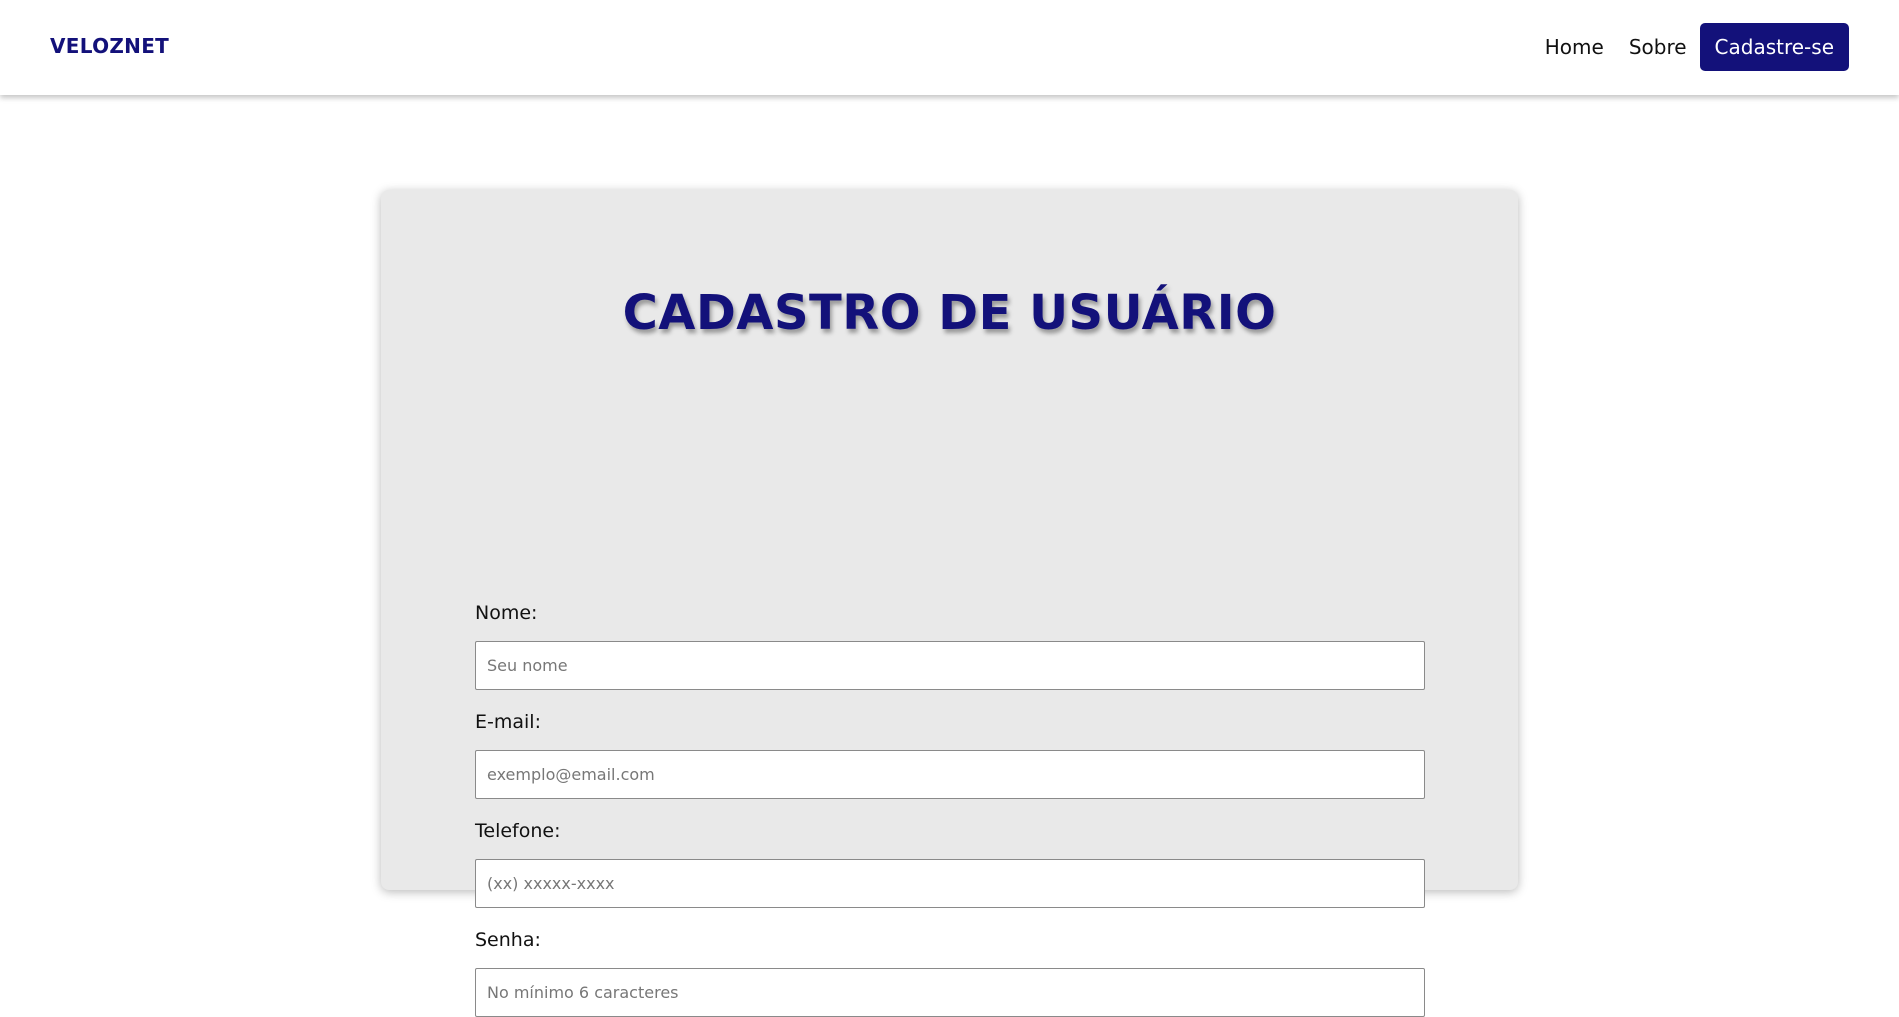  What do you see at coordinates (109, 46) in the screenshot?
I see `brand-logo: VELOZNET` at bounding box center [109, 46].